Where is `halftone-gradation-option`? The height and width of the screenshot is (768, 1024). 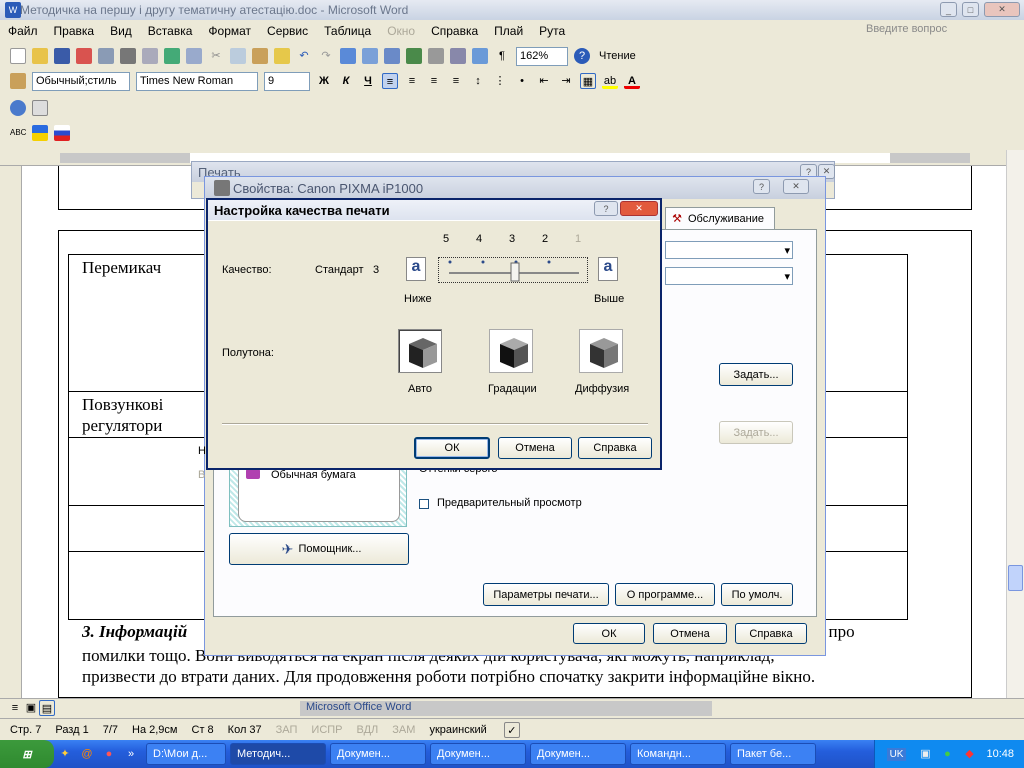 halftone-gradation-option is located at coordinates (511, 351).